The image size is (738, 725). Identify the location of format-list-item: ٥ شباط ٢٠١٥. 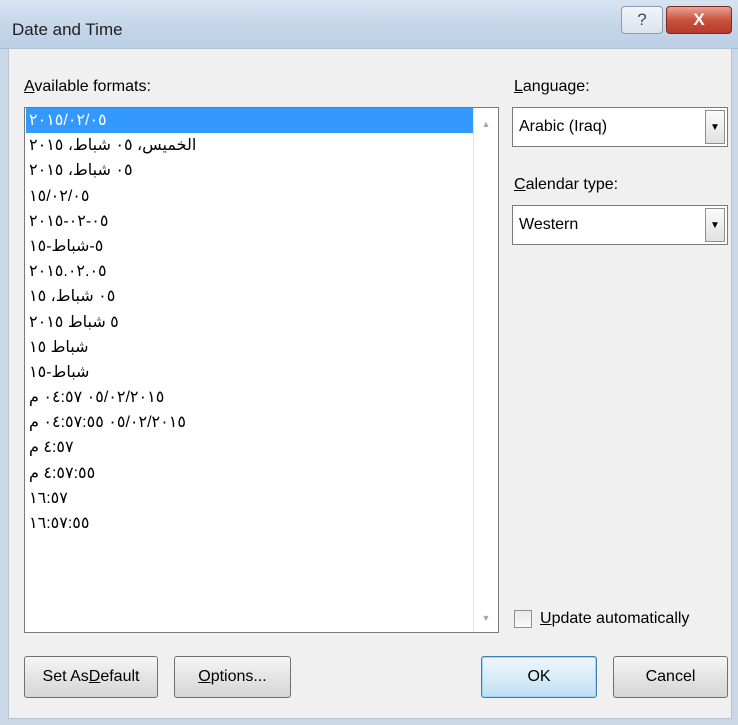
(251, 322).